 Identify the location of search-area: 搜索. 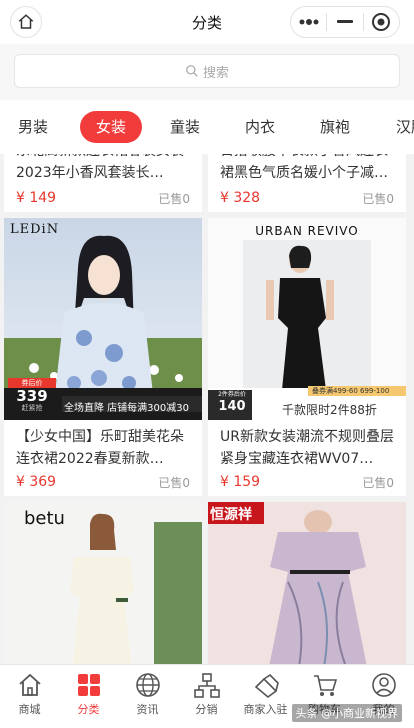
(207, 72).